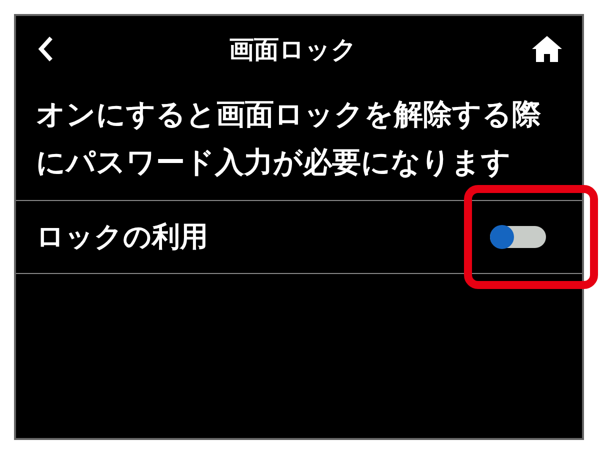 The height and width of the screenshot is (458, 600). What do you see at coordinates (122, 237) in the screenshot?
I see `setting-label: ロックの利用` at bounding box center [122, 237].